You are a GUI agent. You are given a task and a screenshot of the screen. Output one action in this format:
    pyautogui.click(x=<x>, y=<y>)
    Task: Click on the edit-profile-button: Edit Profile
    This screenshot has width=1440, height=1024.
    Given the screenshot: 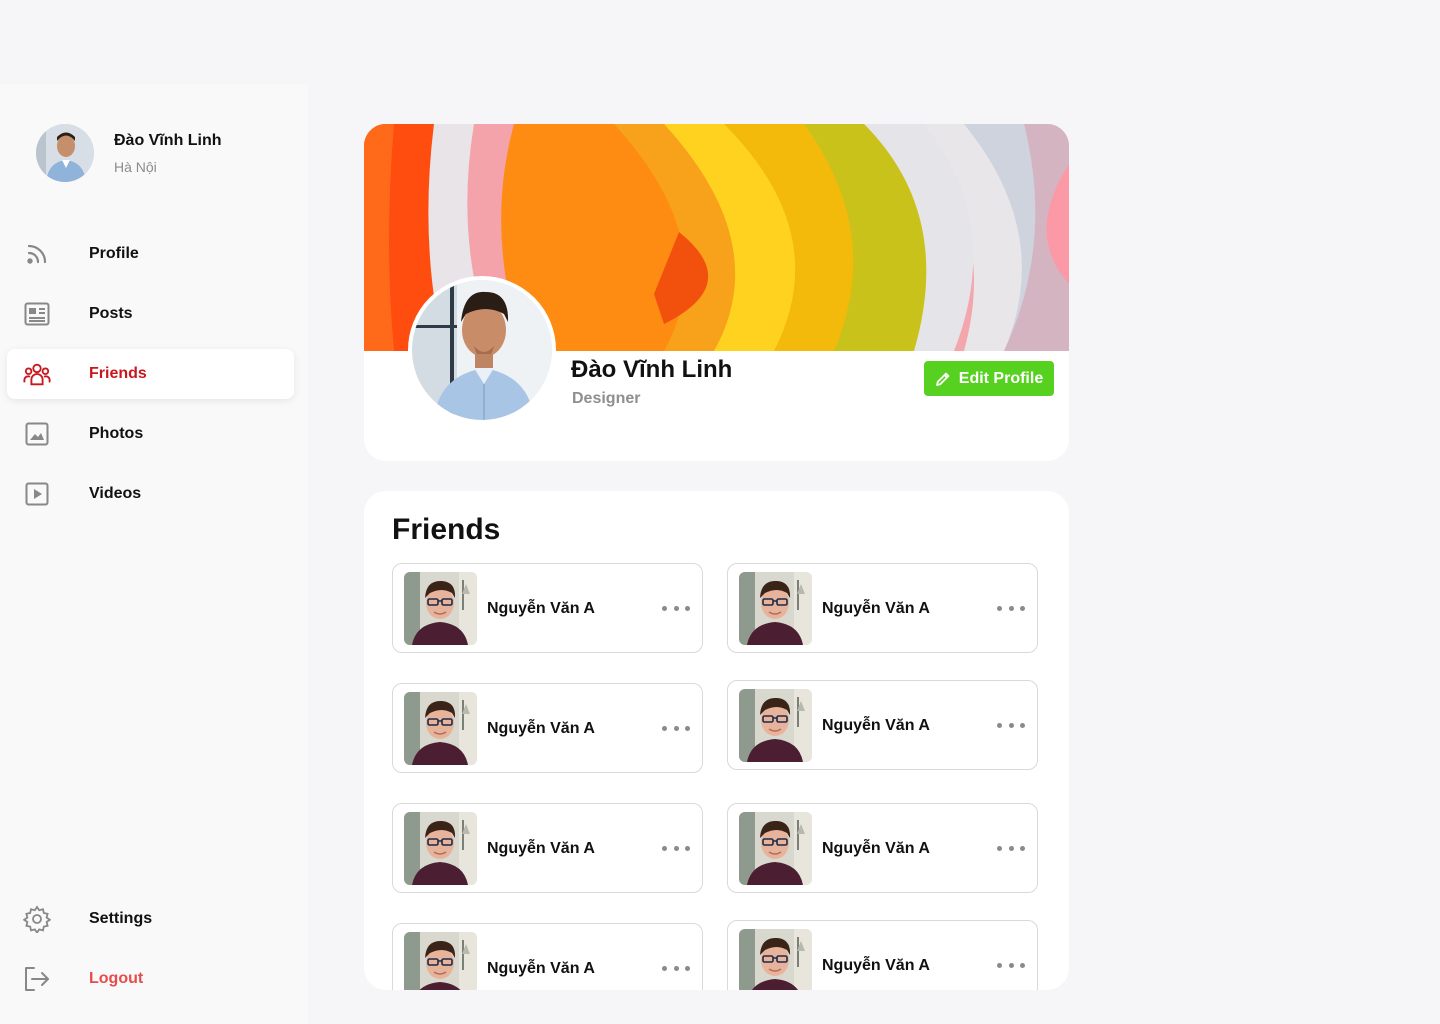 What is the action you would take?
    pyautogui.click(x=989, y=378)
    